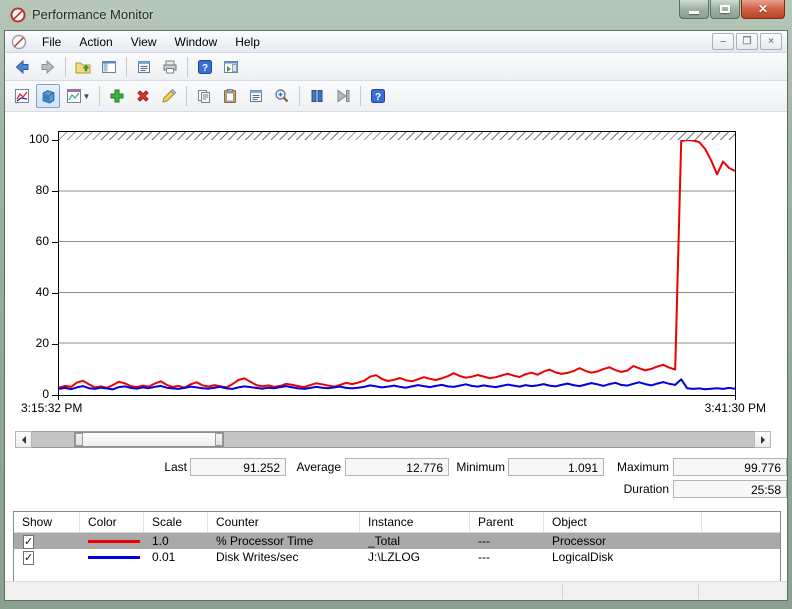 The height and width of the screenshot is (609, 792). Describe the element at coordinates (112, 522) in the screenshot. I see `column-header-color: Color` at that location.